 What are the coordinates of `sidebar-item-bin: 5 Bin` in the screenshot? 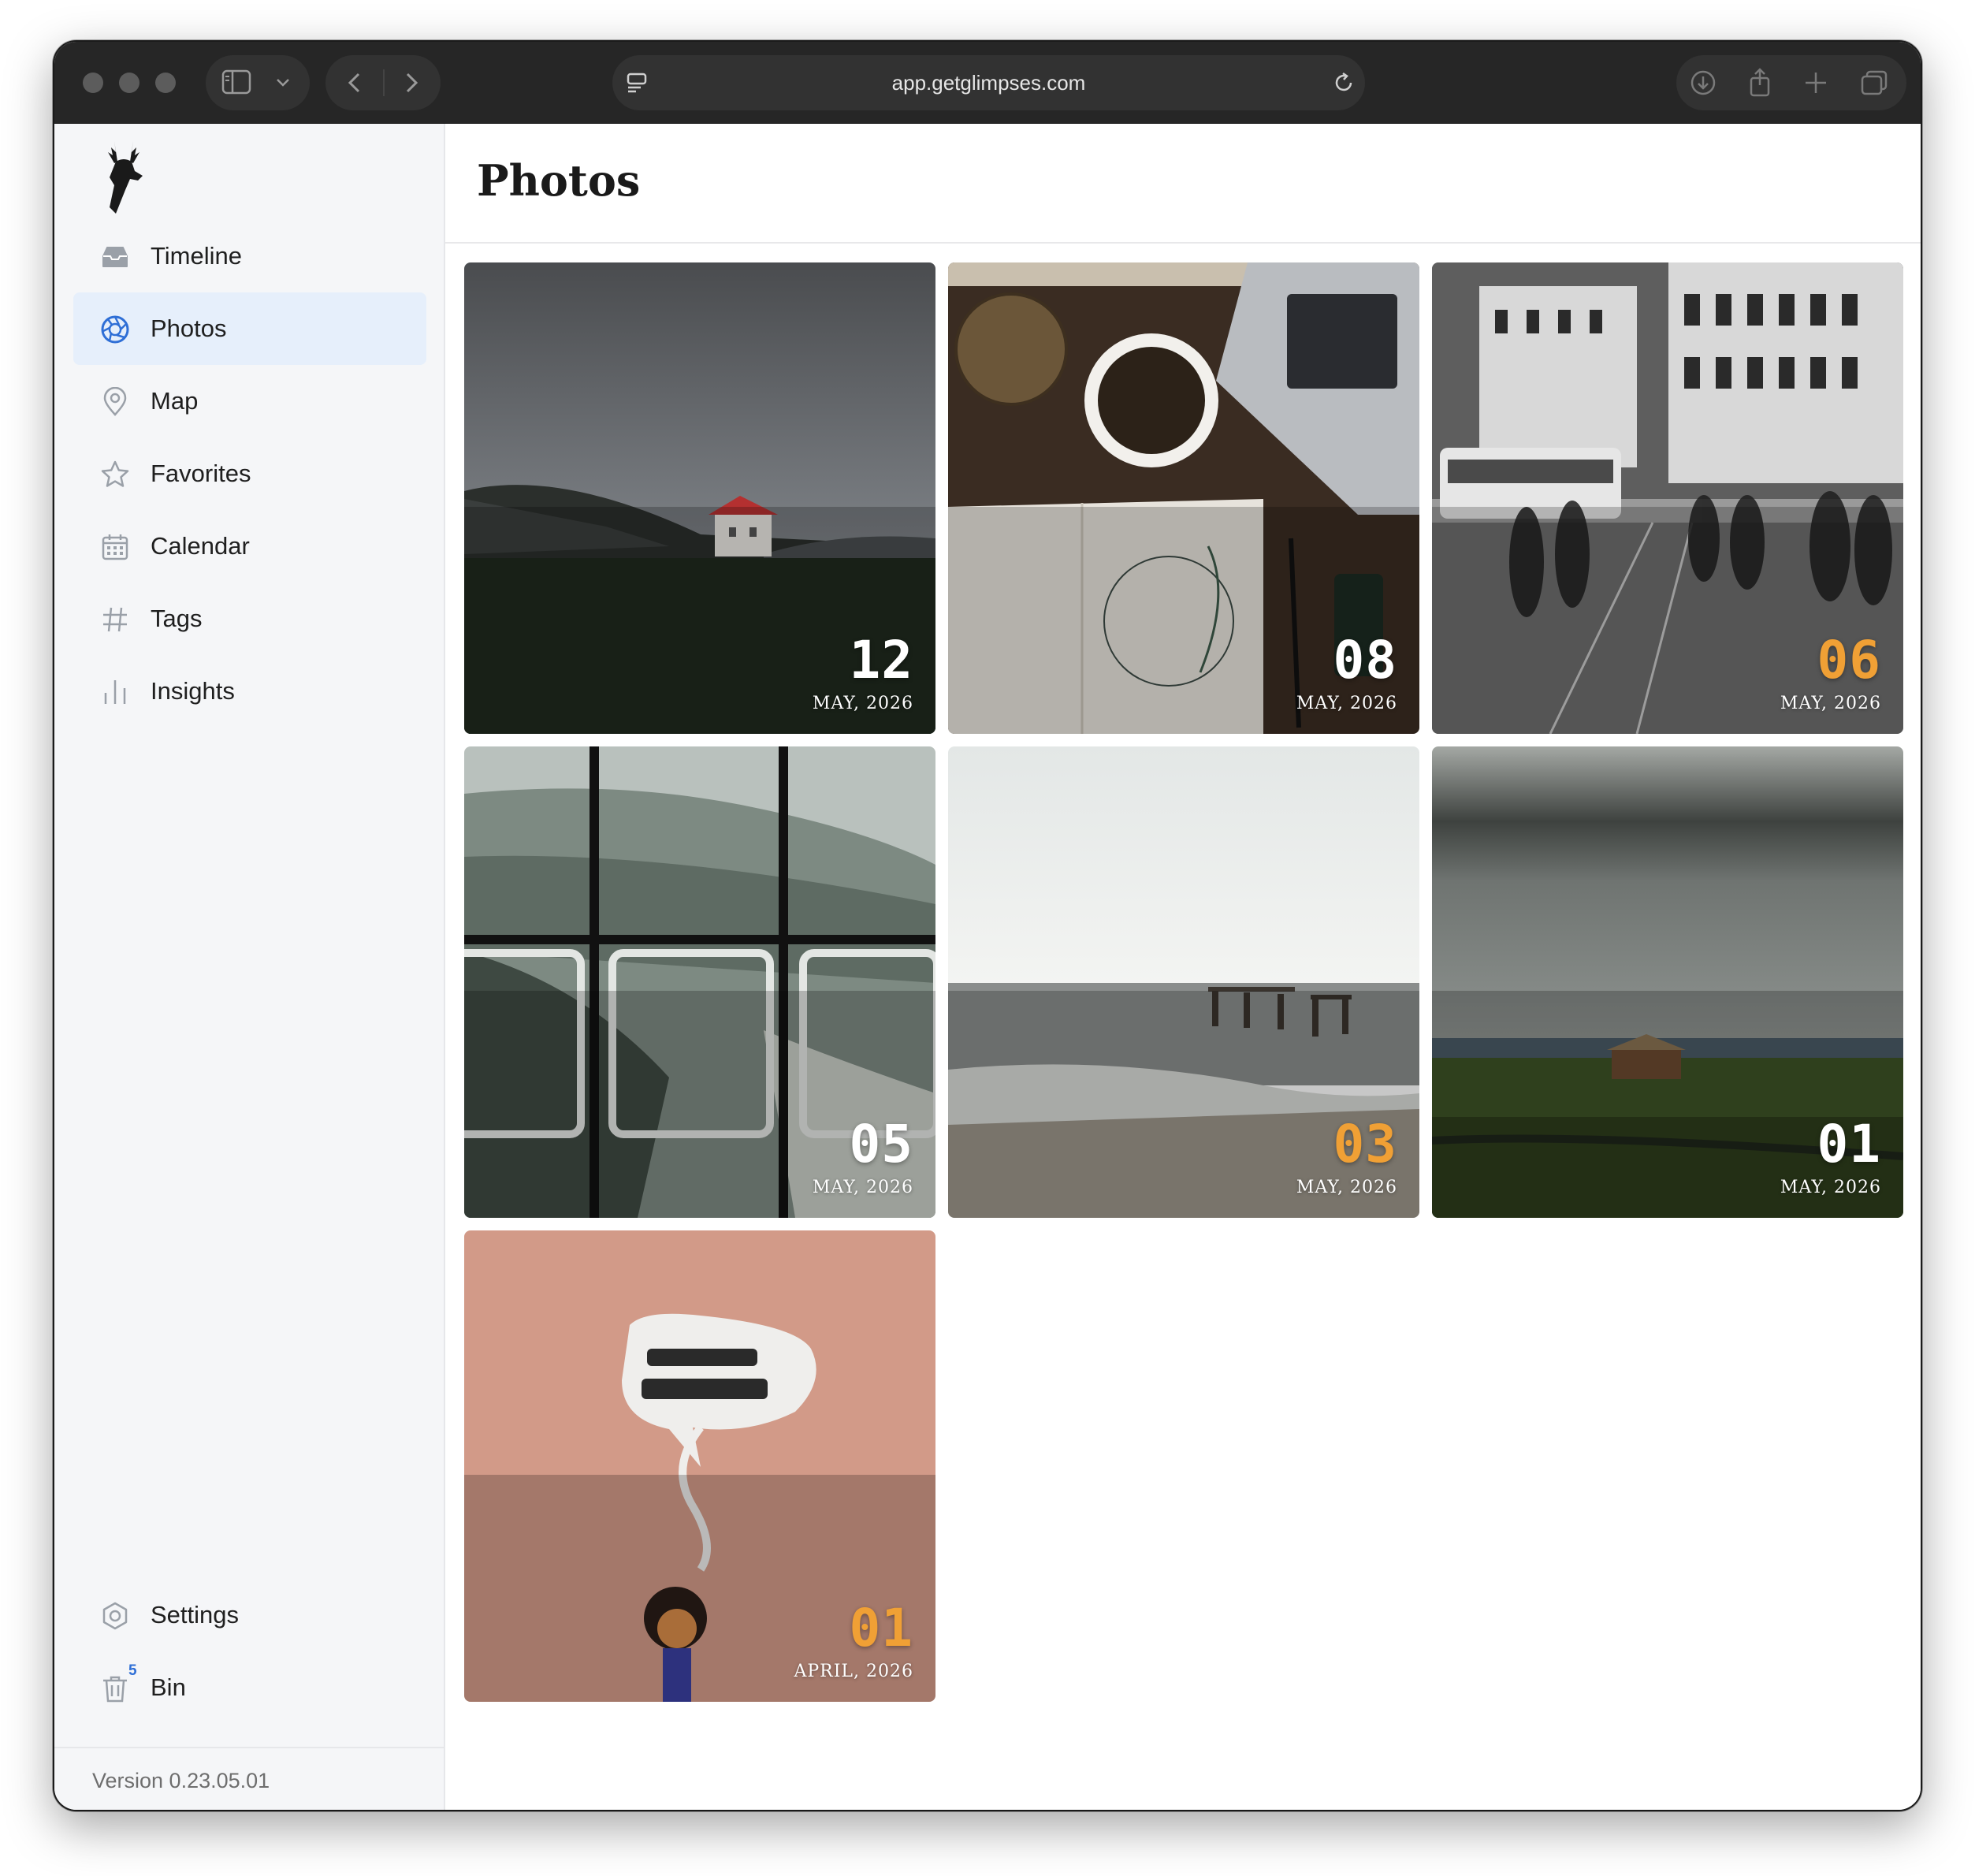 It's located at (249, 1688).